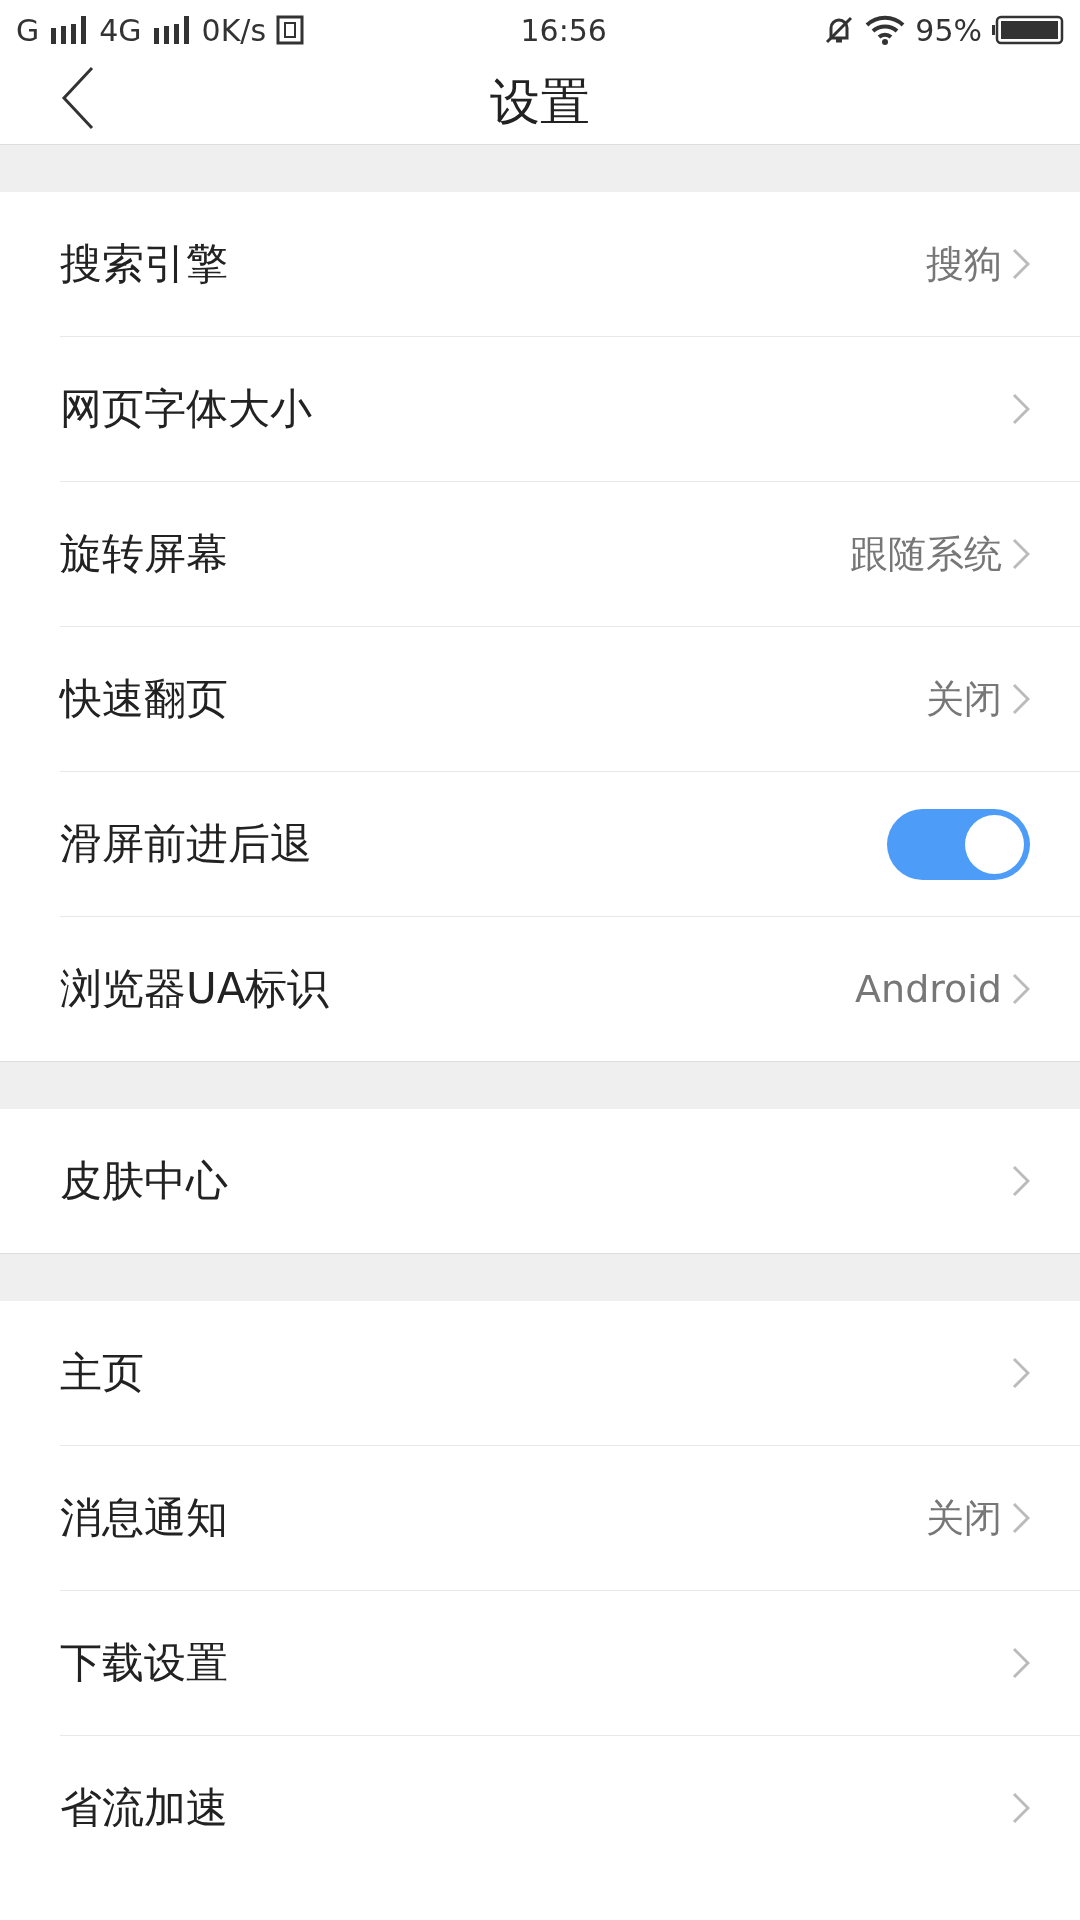  Describe the element at coordinates (186, 409) in the screenshot. I see `setting-label: 网页字体大小` at that location.